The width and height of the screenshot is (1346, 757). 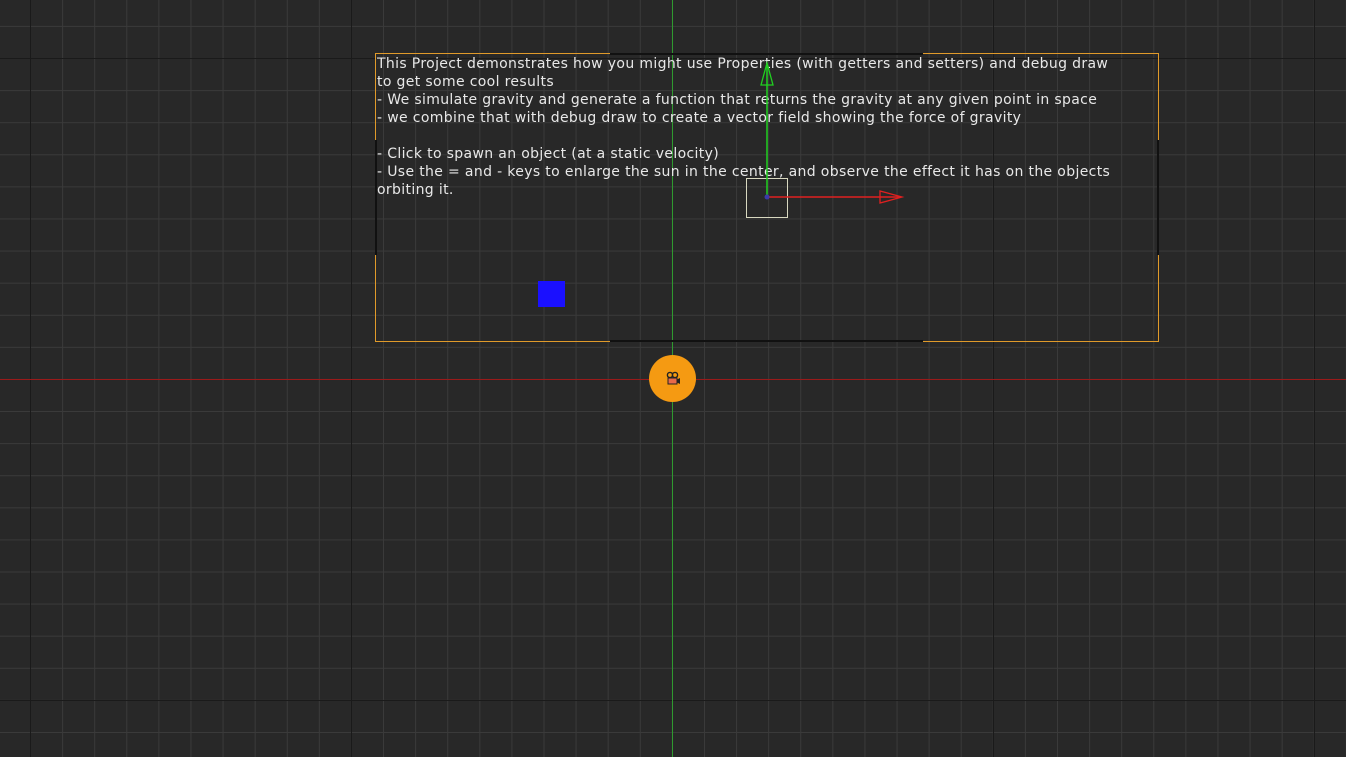 I want to click on camera-icon, so click(x=673, y=378).